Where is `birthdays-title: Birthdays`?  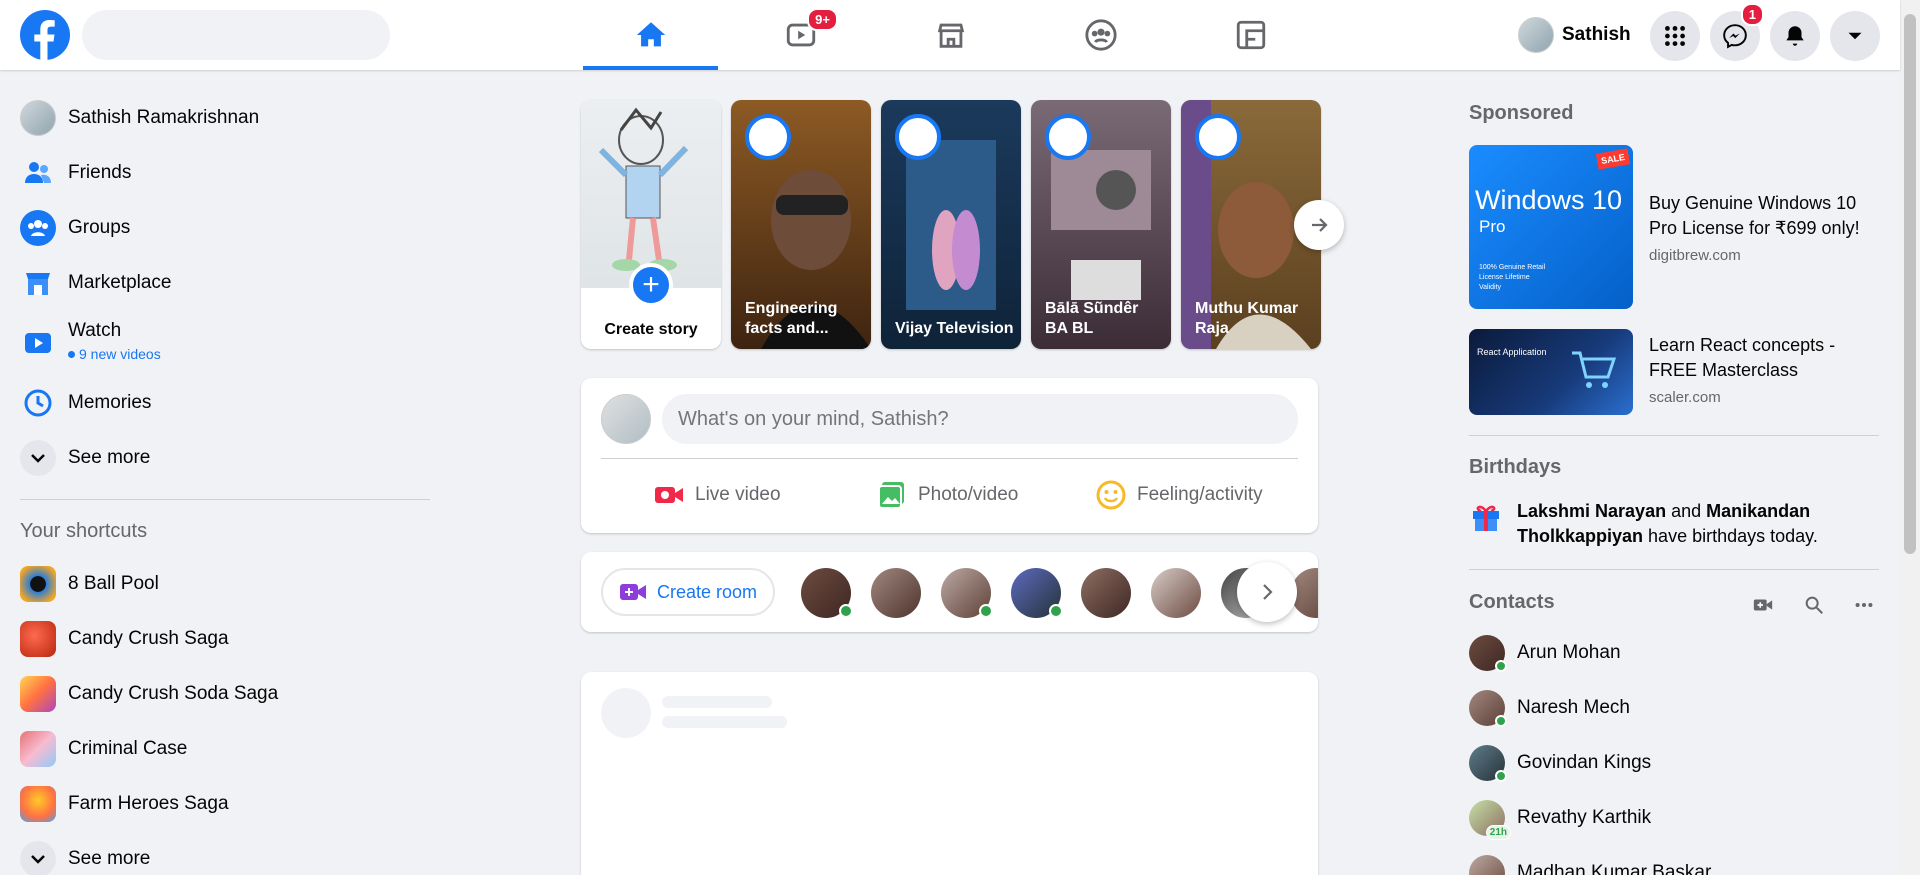
birthdays-title: Birthdays is located at coordinates (1515, 467).